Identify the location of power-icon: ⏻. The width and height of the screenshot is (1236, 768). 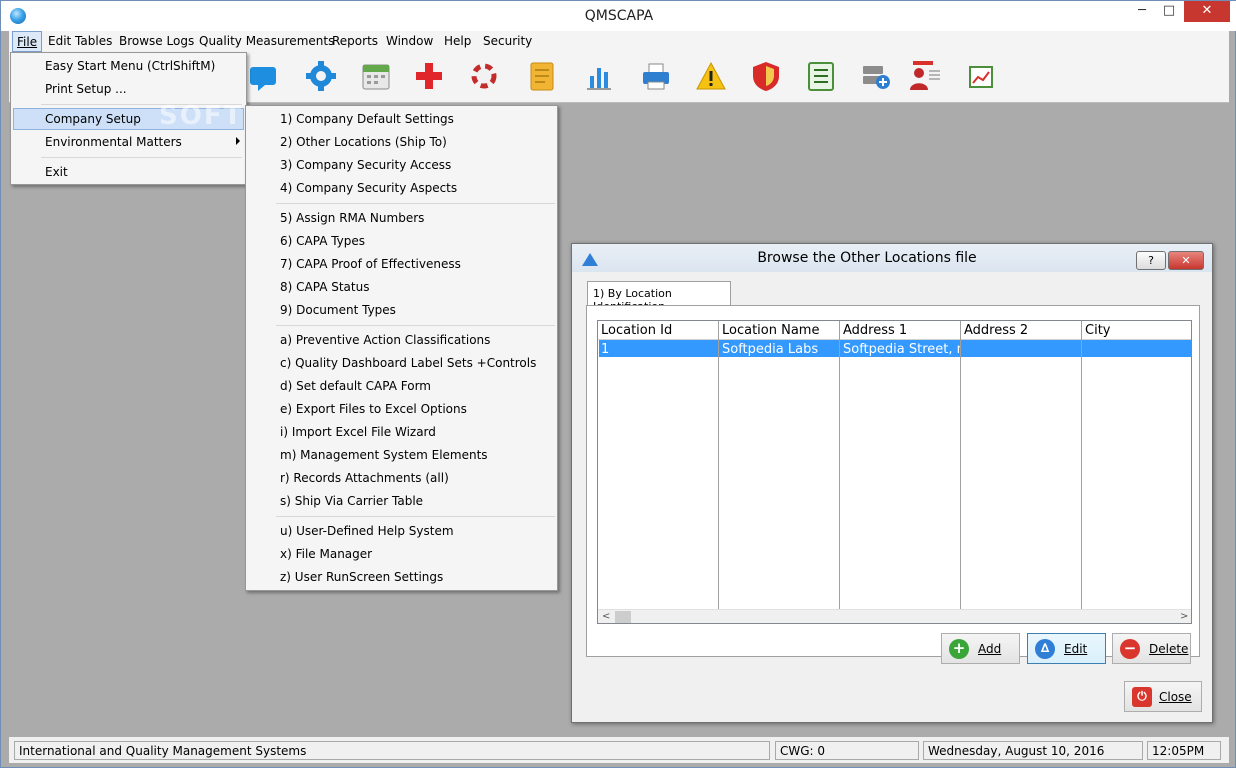
(1142, 697).